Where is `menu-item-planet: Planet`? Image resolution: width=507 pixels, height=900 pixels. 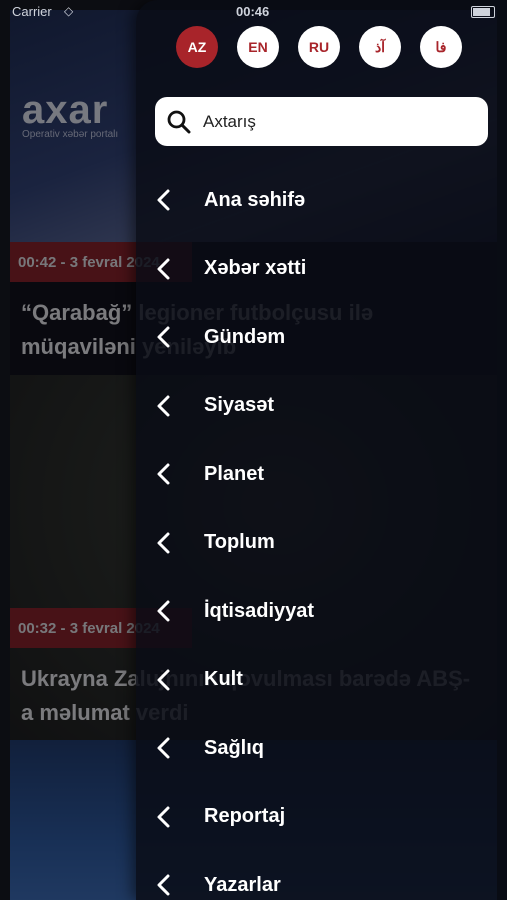
menu-item-planet: Planet is located at coordinates (321, 474).